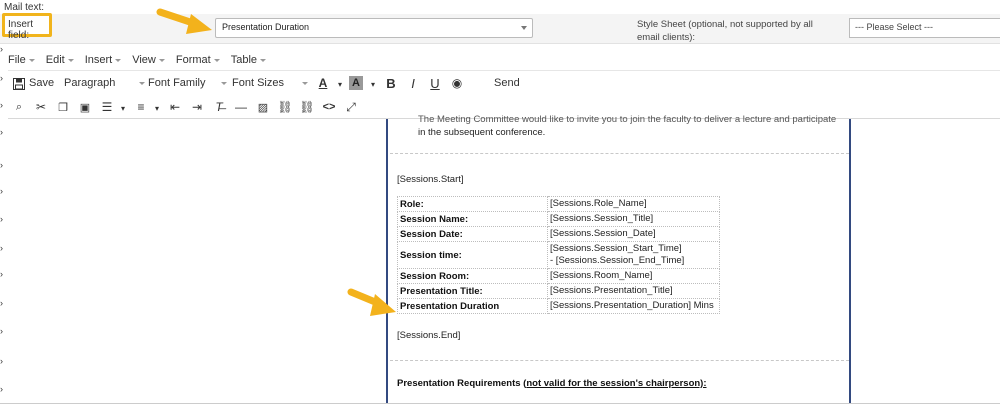 This screenshot has width=1000, height=414. Describe the element at coordinates (633, 234) in the screenshot. I see `row-value: [Sessions.Session_Date]` at that location.